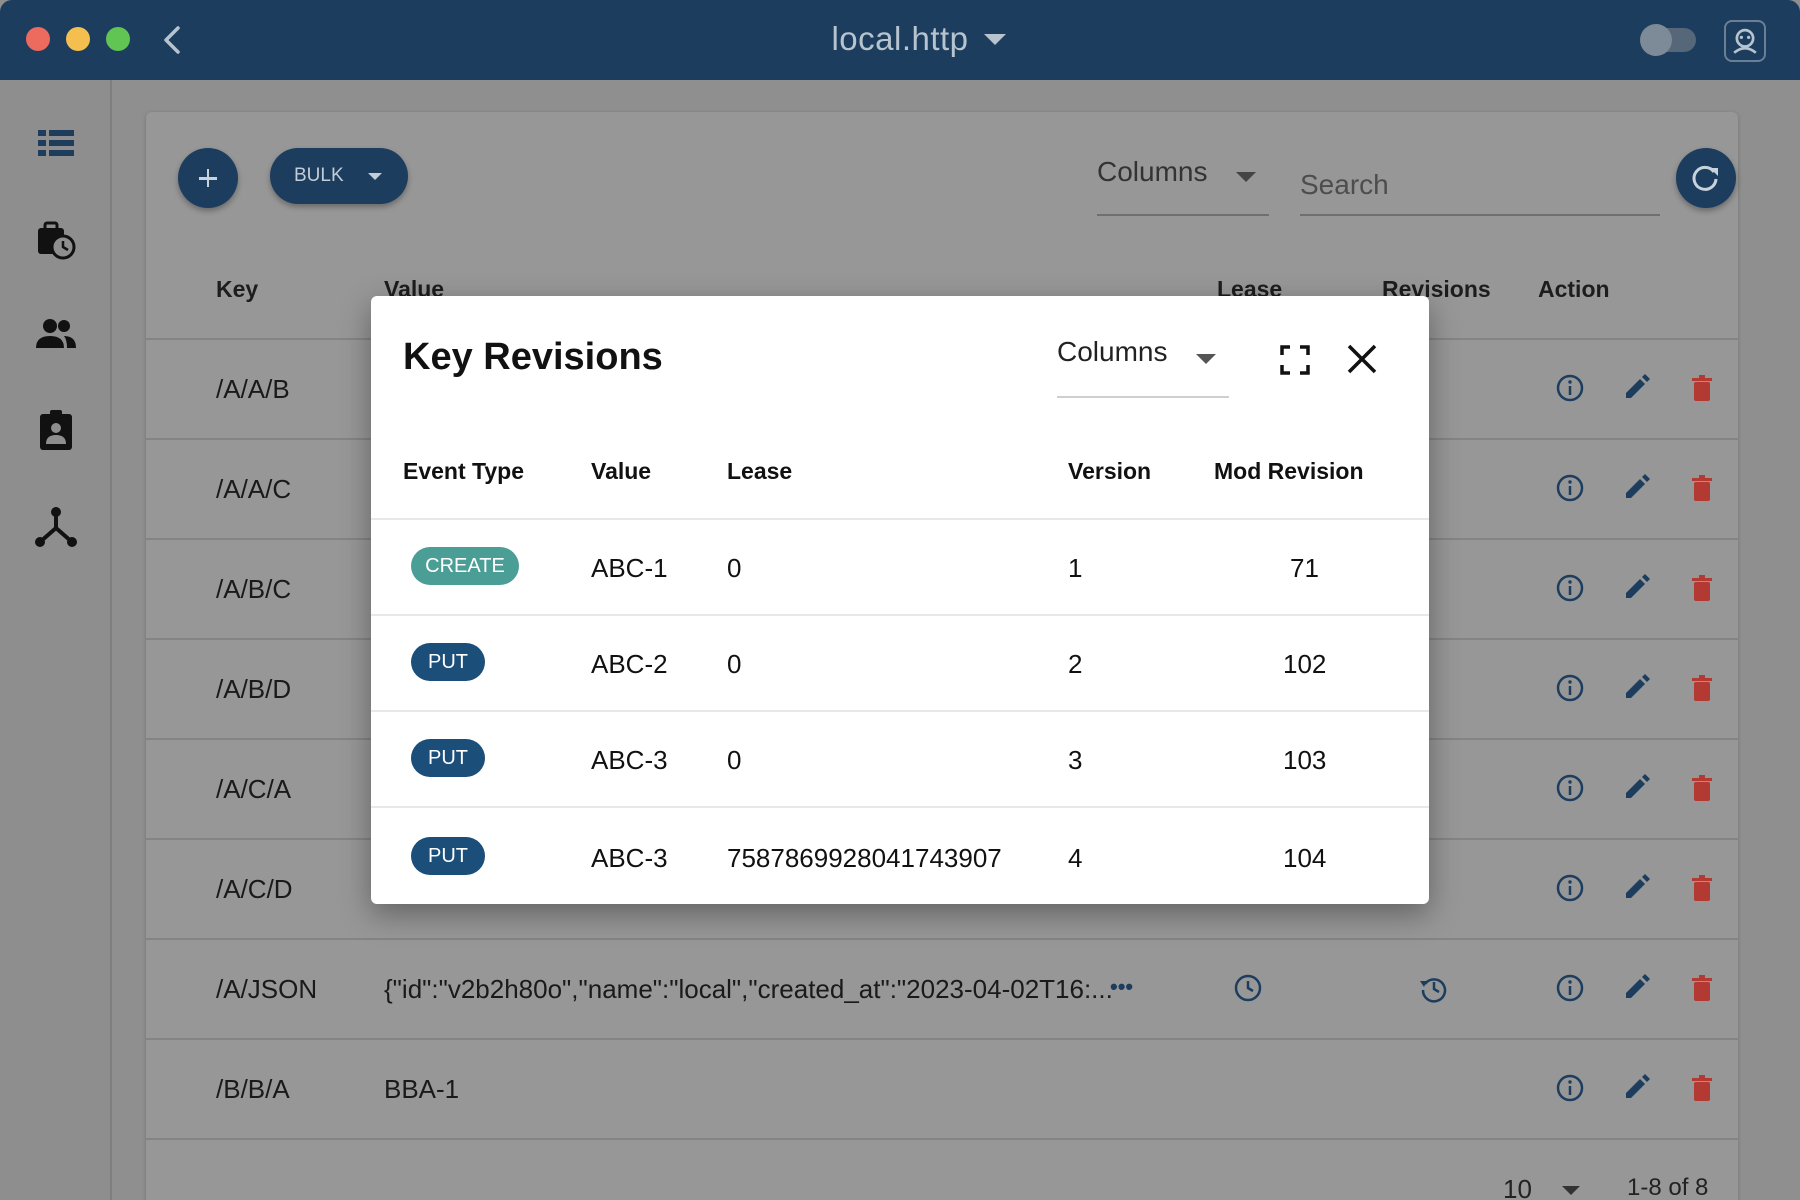 This screenshot has width=1800, height=1200. I want to click on dialog-columns-dropdown-icon, so click(1206, 359).